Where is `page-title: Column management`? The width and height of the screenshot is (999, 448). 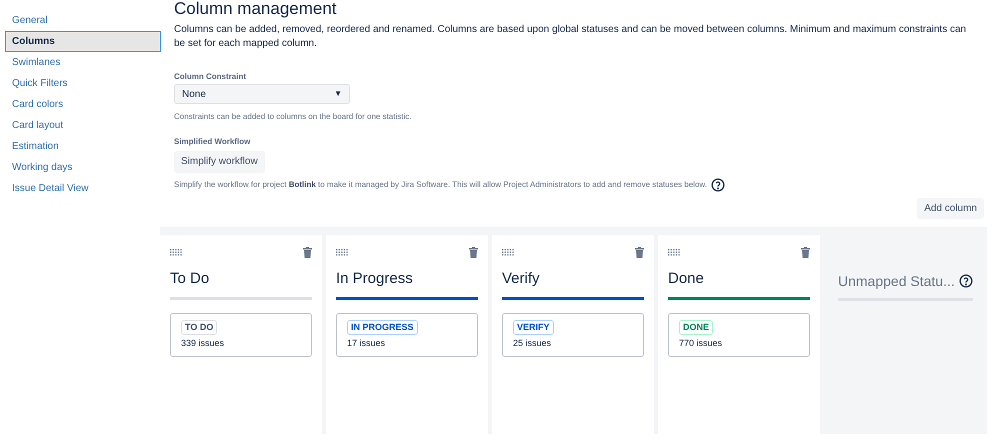 page-title: Column management is located at coordinates (256, 9).